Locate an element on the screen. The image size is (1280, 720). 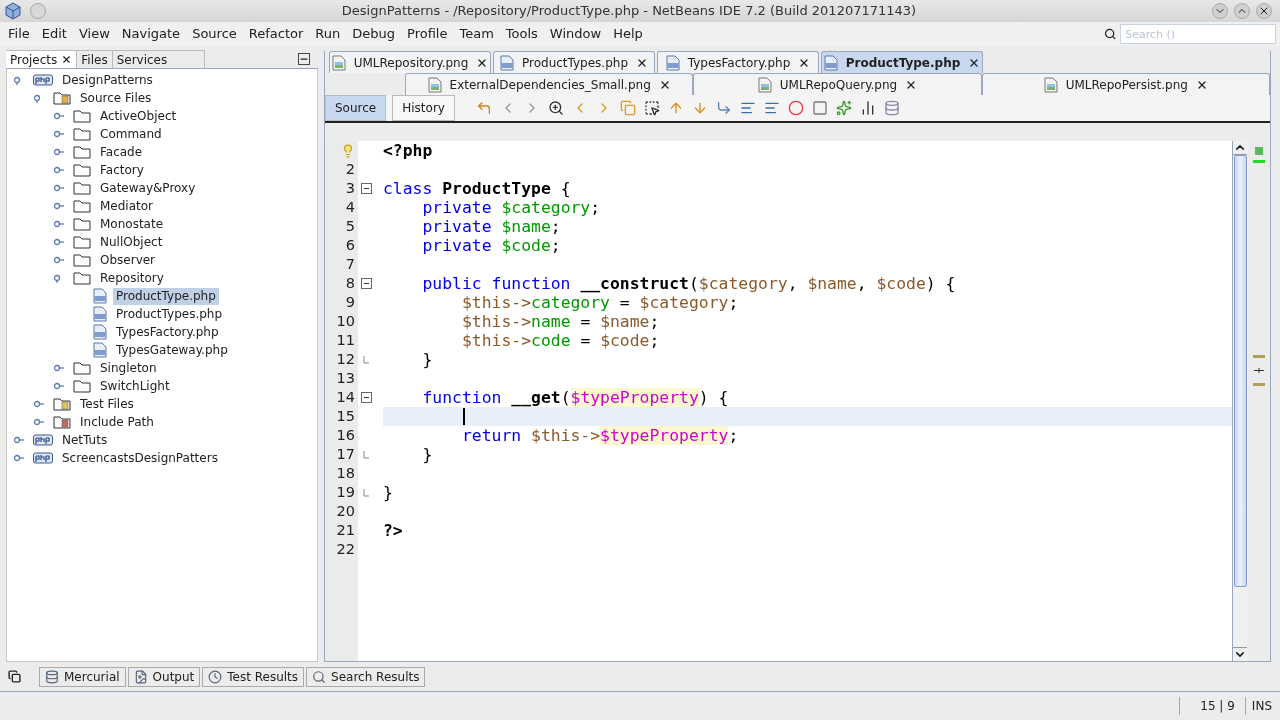
code-keyword: function is located at coordinates (462, 397).